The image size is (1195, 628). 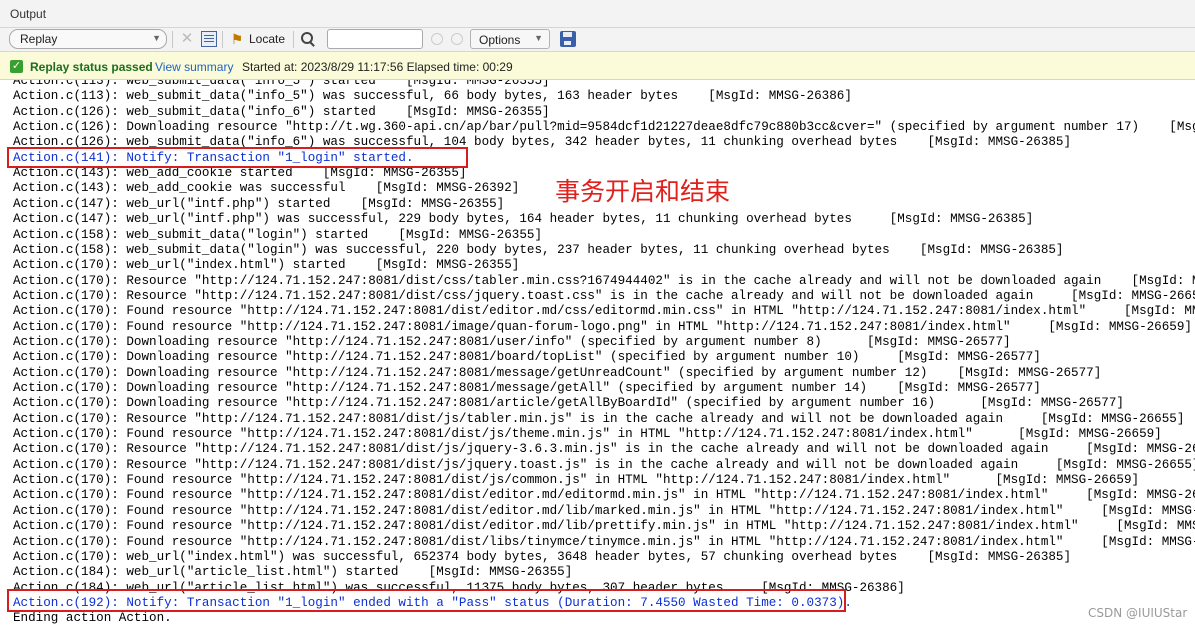 What do you see at coordinates (267, 39) in the screenshot?
I see `locate-button: Locate` at bounding box center [267, 39].